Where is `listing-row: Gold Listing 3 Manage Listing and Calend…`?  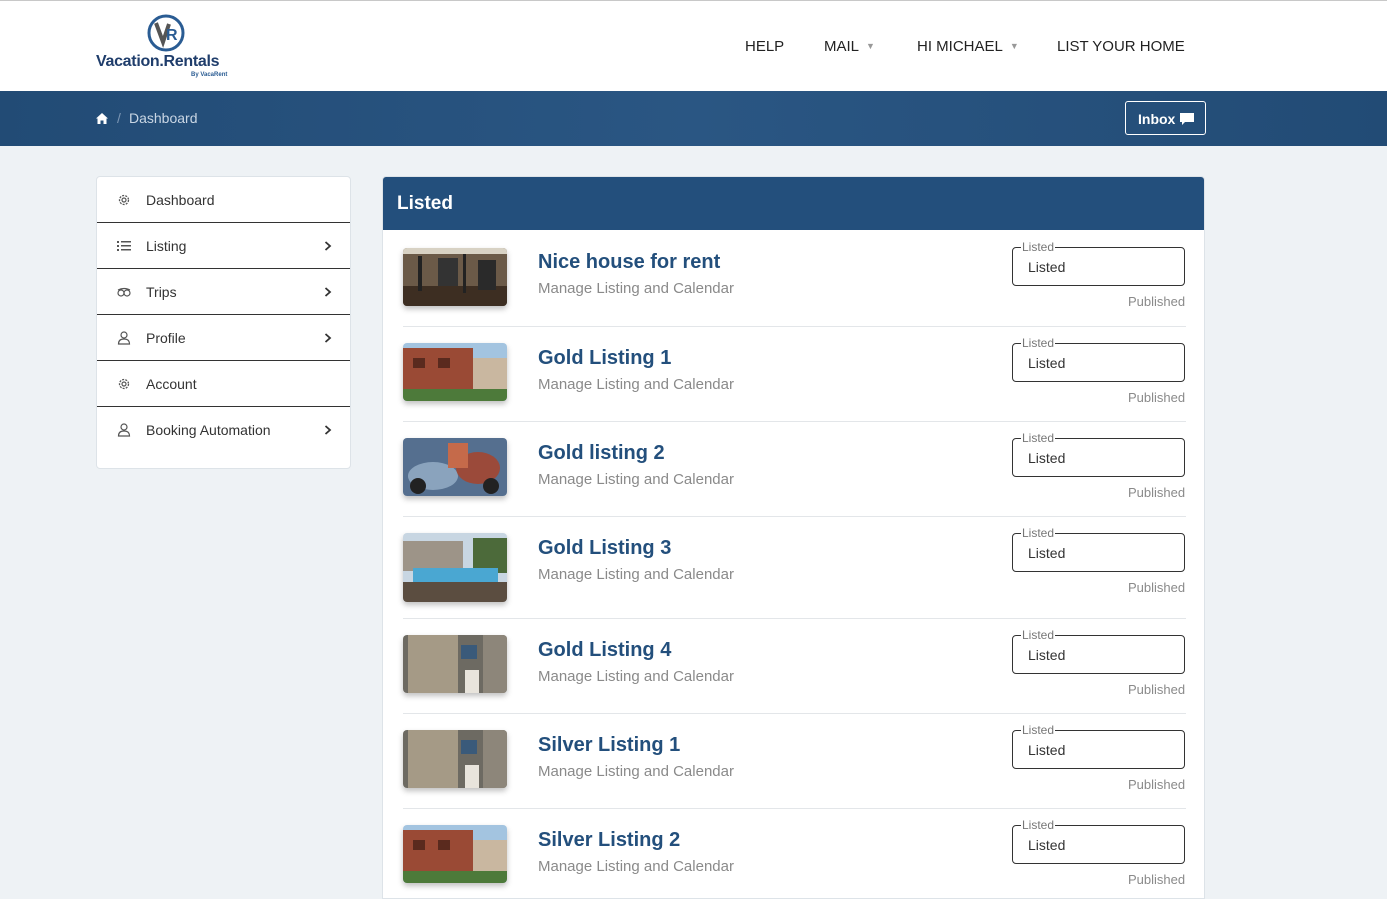
listing-row: Gold Listing 3 Manage Listing and Calend… is located at coordinates (794, 568).